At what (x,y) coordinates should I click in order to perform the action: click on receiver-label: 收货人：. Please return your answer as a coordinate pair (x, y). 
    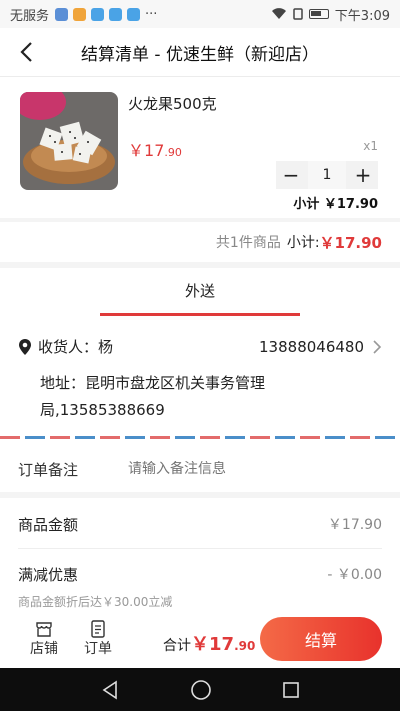
    Looking at the image, I should click on (68, 347).